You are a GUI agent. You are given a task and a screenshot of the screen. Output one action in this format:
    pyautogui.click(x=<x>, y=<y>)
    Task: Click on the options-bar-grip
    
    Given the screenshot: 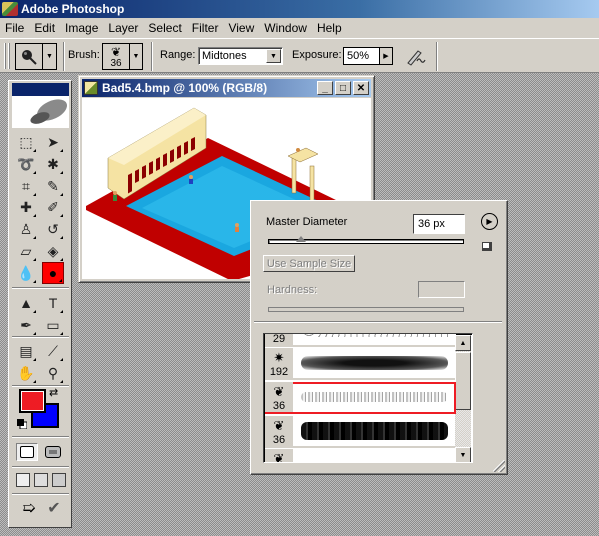 What is the action you would take?
    pyautogui.click(x=5, y=56)
    